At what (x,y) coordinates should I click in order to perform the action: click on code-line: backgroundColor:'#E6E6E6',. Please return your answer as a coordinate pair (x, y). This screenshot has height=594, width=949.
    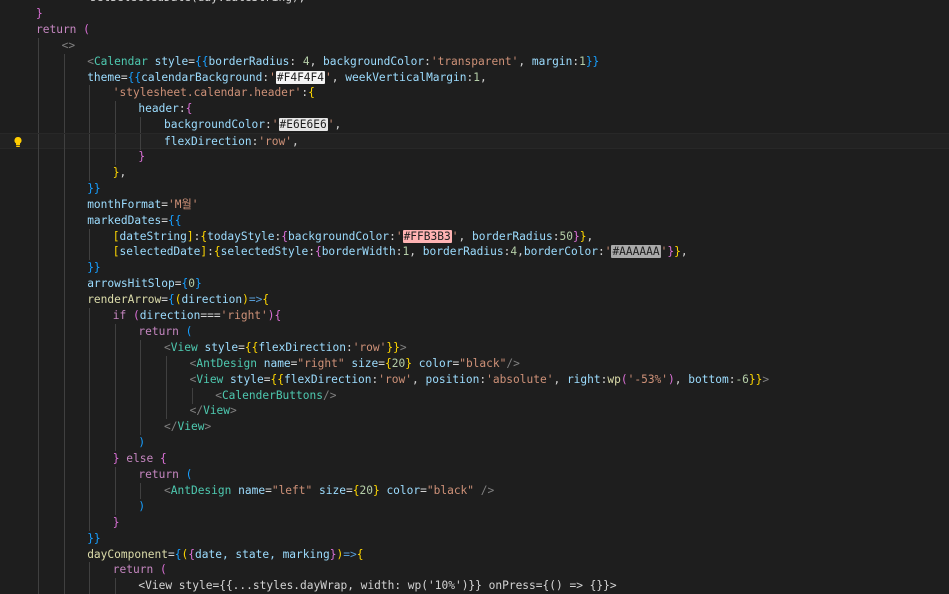
    Looking at the image, I should click on (474, 125).